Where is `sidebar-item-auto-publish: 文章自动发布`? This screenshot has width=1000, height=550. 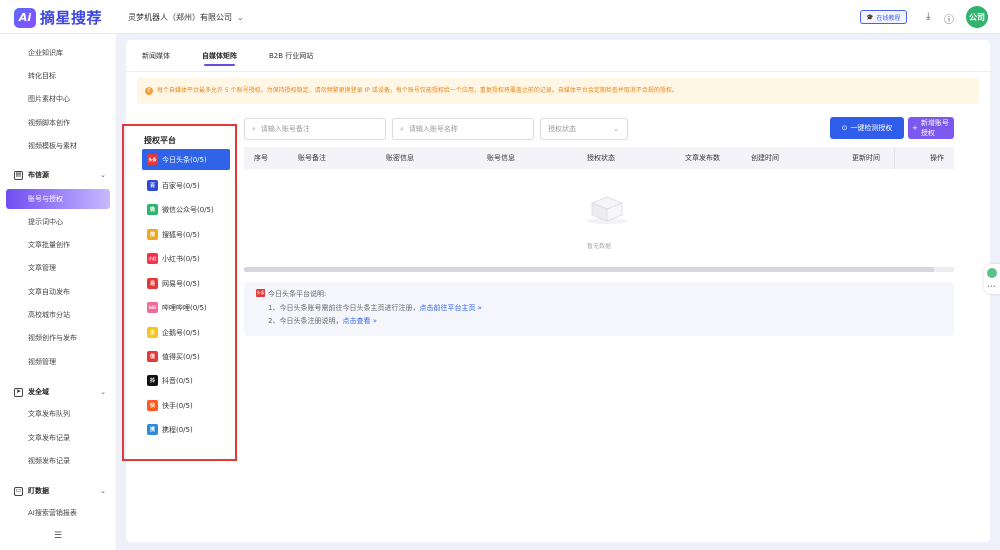
sidebar-item-auto-publish: 文章自动发布 is located at coordinates (49, 292).